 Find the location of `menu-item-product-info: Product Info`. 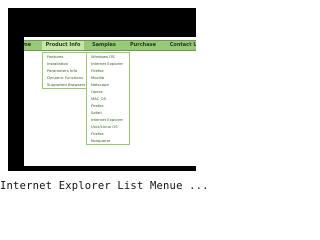

menu-item-product-info: Product Info is located at coordinates (63, 45).